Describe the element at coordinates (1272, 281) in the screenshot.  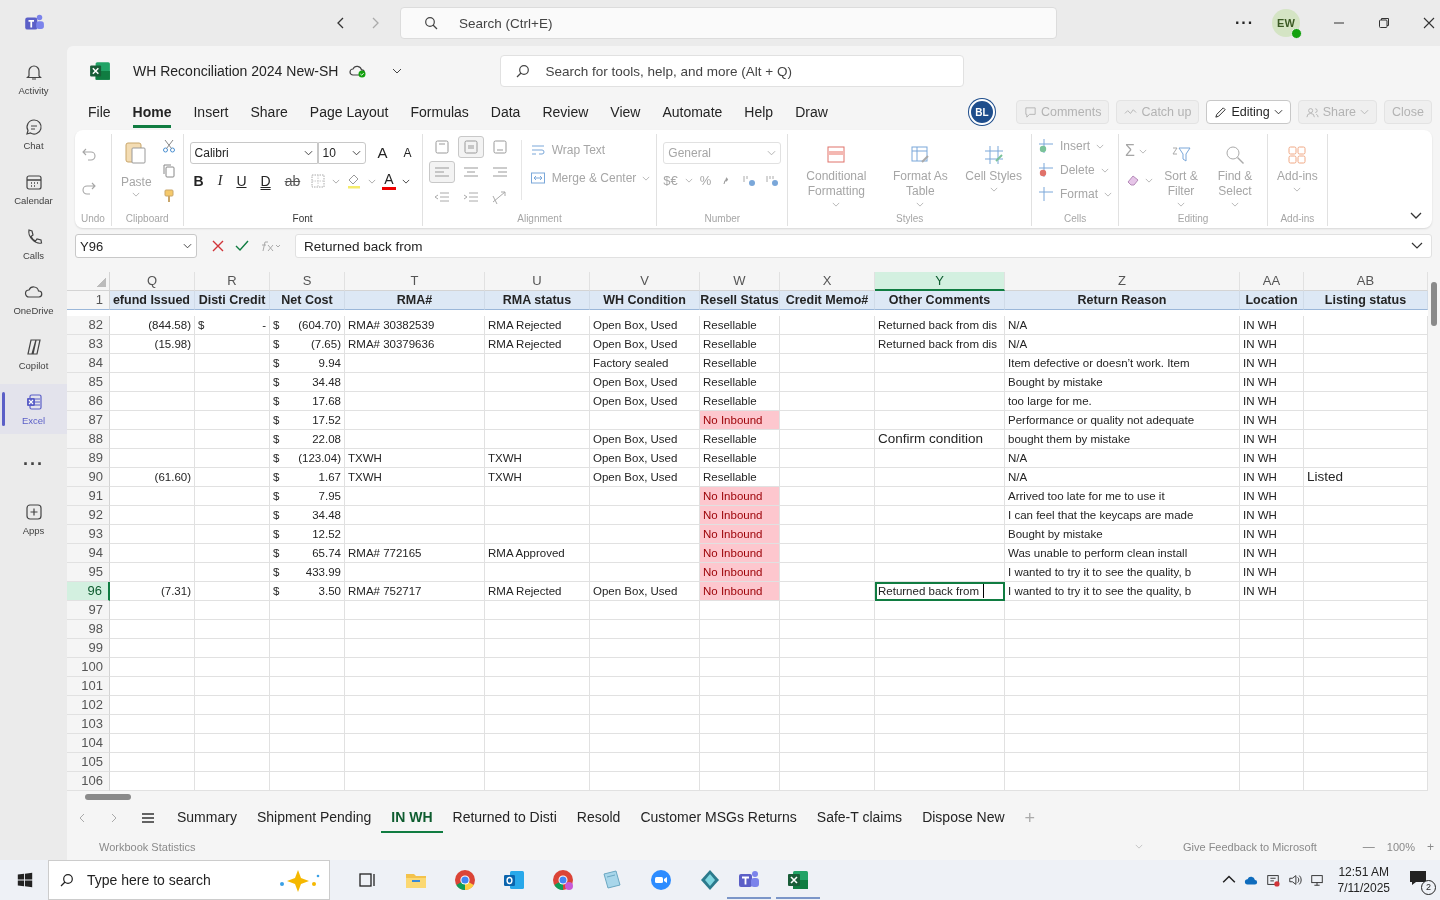
I see `column-header: AA` at that location.